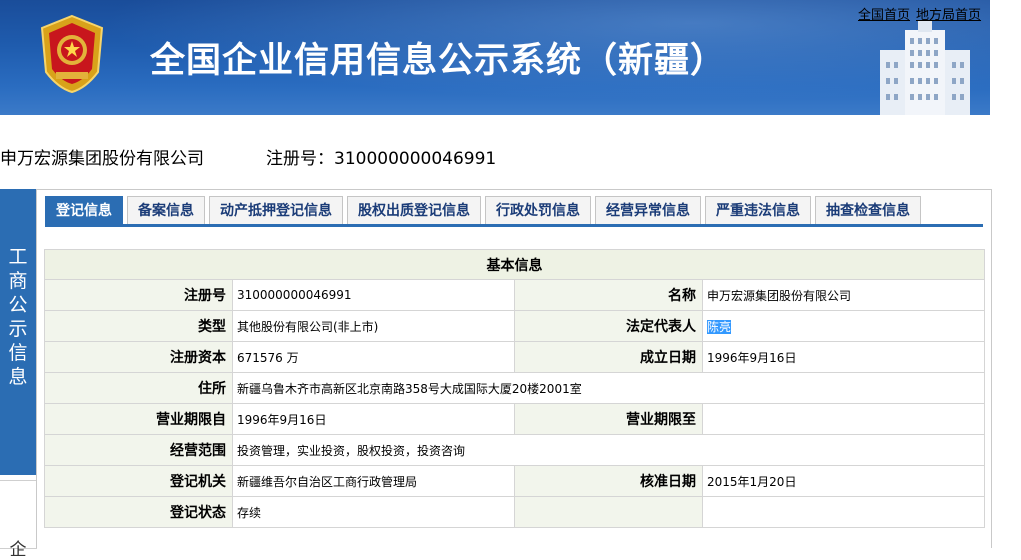 The height and width of the screenshot is (560, 1021). I want to click on table-caption: 基本信息, so click(514, 264).